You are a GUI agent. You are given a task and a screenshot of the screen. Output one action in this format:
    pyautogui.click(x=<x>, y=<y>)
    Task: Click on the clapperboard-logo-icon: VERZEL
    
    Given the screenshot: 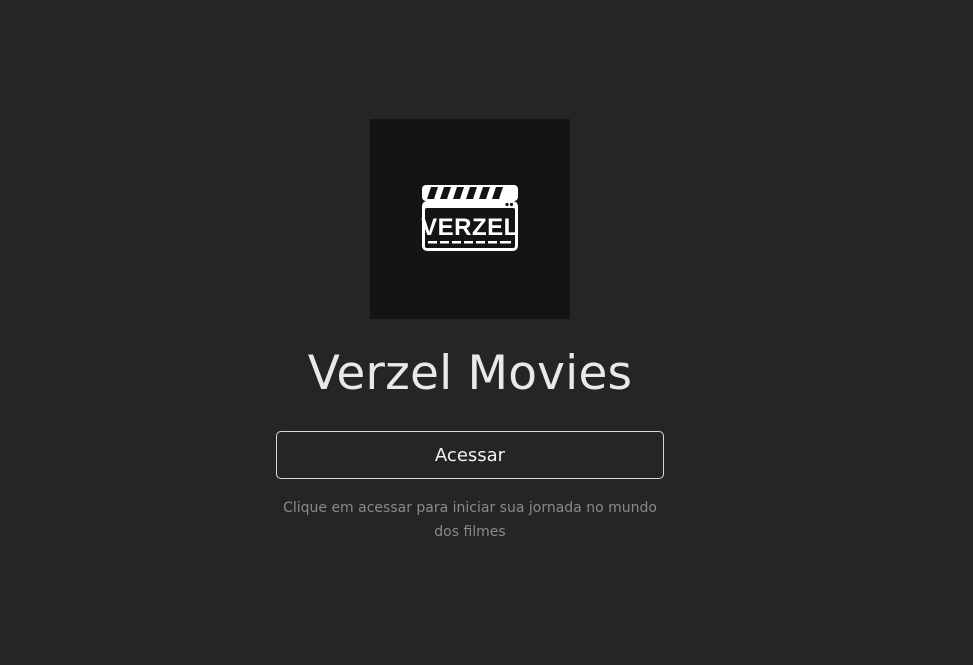 What is the action you would take?
    pyautogui.click(x=470, y=218)
    